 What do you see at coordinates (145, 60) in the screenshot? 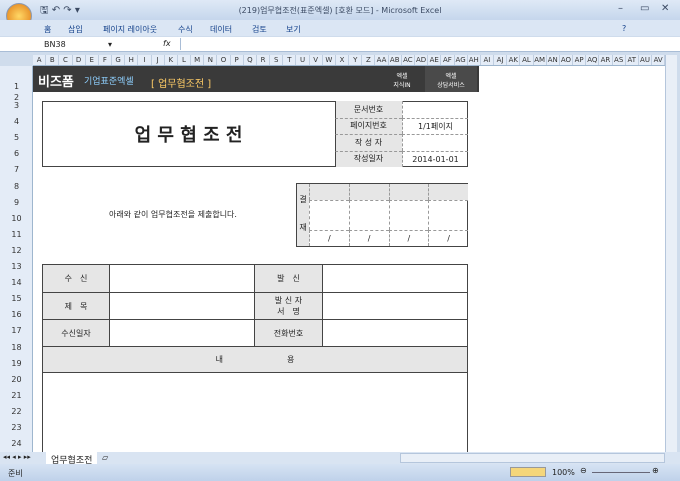
I see `column-header: I` at bounding box center [145, 60].